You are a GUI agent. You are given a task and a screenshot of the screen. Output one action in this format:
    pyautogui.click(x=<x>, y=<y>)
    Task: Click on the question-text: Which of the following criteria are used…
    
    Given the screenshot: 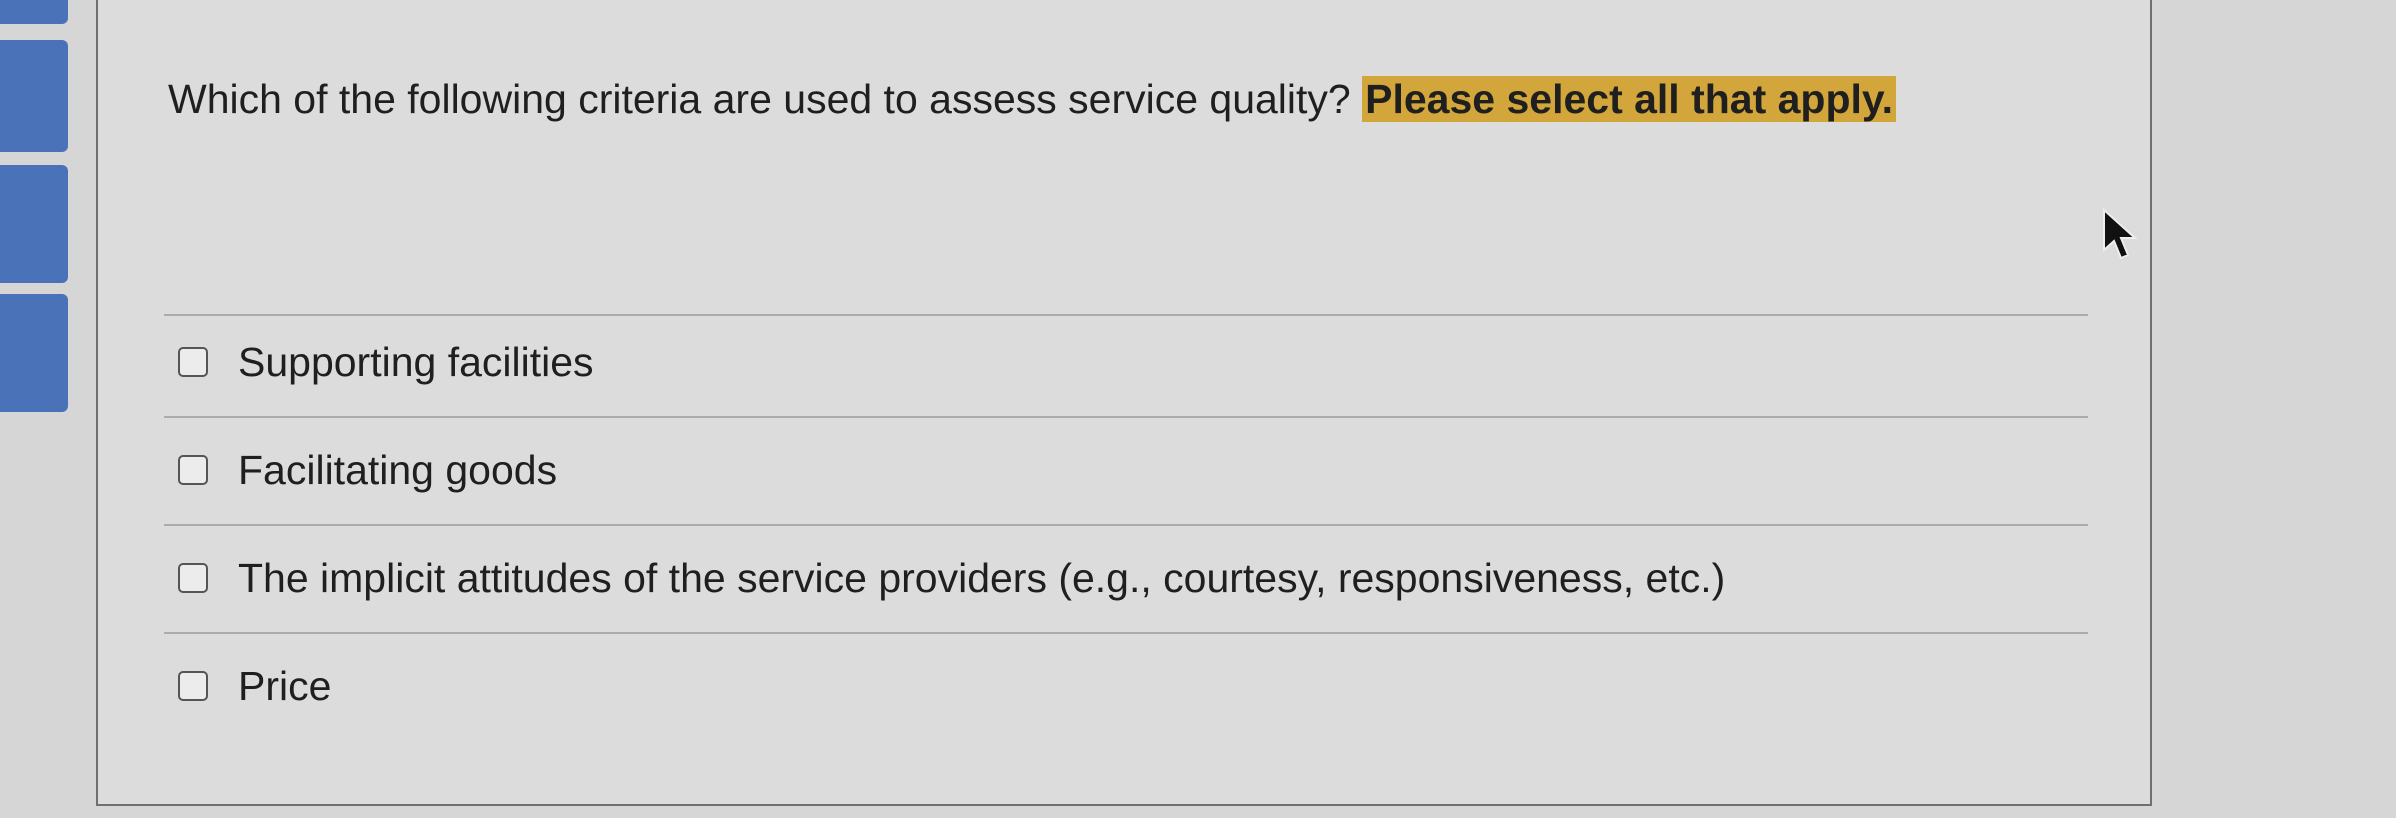 What is the action you would take?
    pyautogui.click(x=1148, y=99)
    